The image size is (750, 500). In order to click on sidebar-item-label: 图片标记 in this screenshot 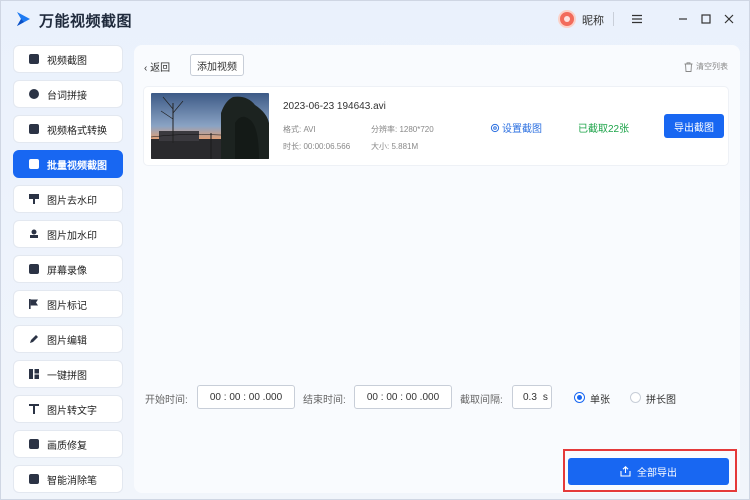, I will do `click(67, 306)`.